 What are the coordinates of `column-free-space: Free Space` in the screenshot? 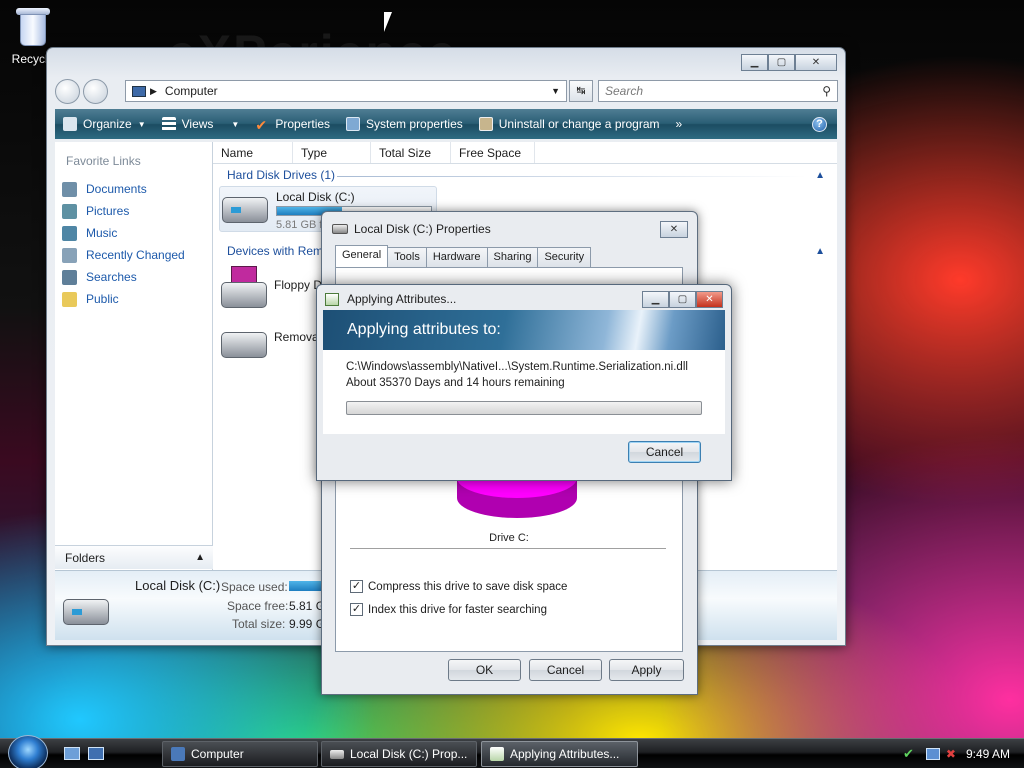 It's located at (493, 152).